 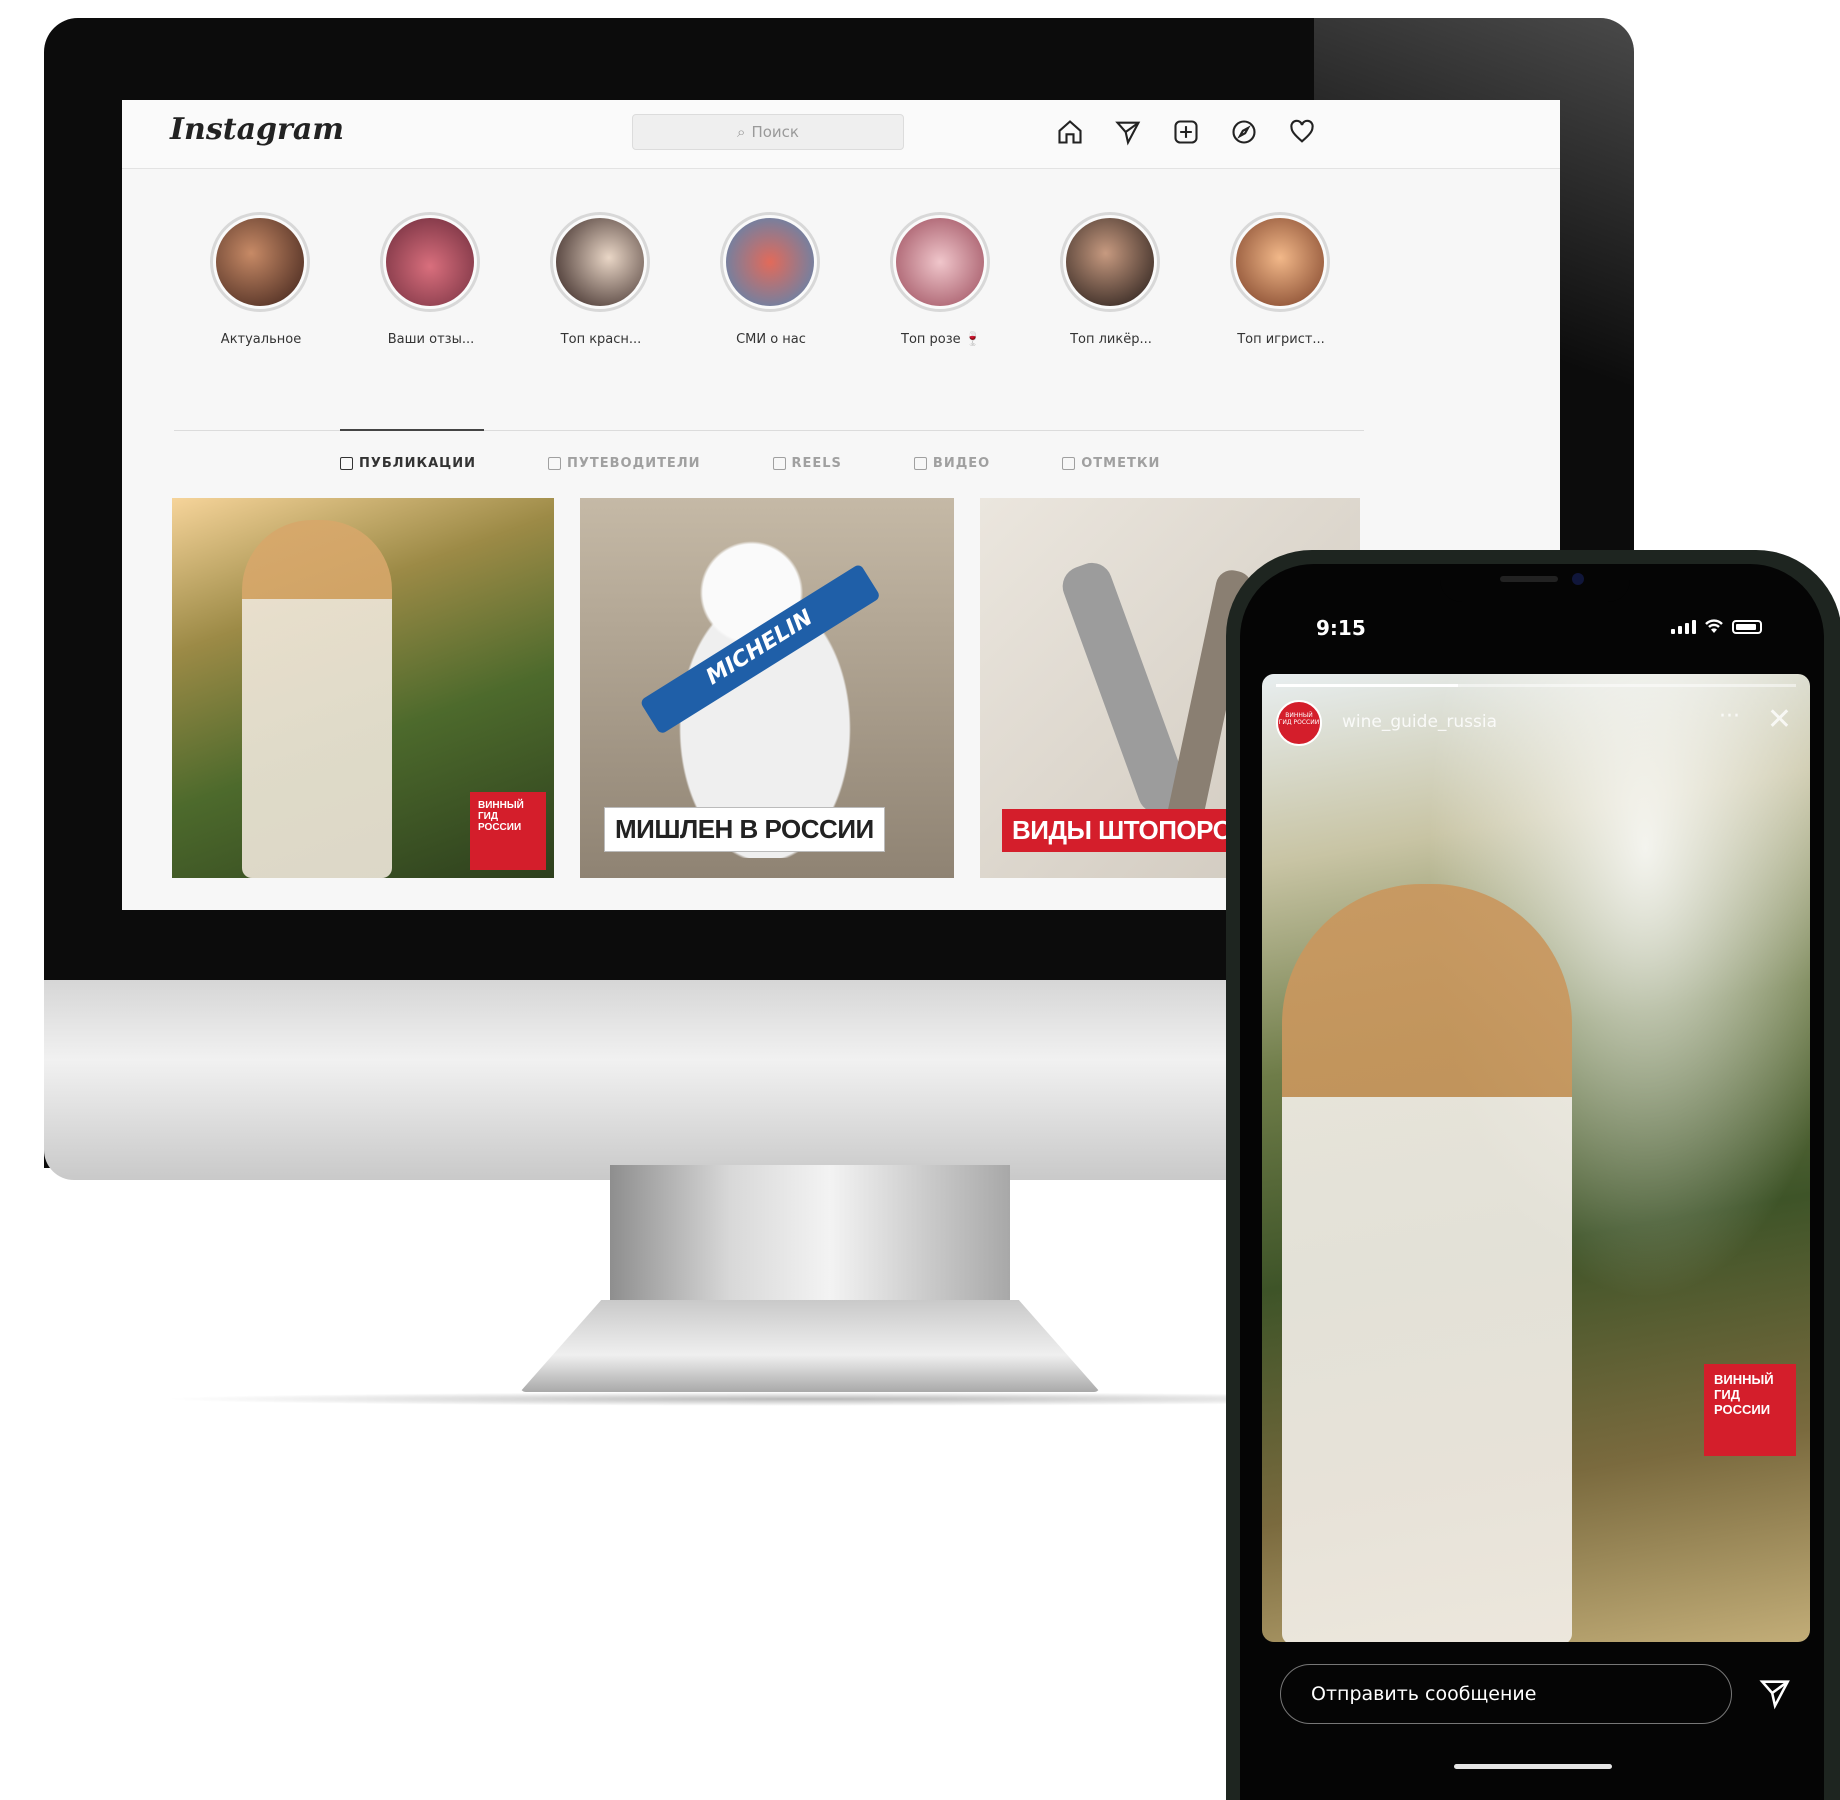 I want to click on post-caption: ВИДЫ ШТОПОРОВ, so click(x=1131, y=830).